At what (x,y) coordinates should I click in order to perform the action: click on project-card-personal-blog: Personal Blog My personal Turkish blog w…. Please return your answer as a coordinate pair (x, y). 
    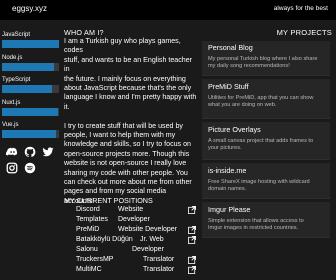
    Looking at the image, I should click on (266, 58).